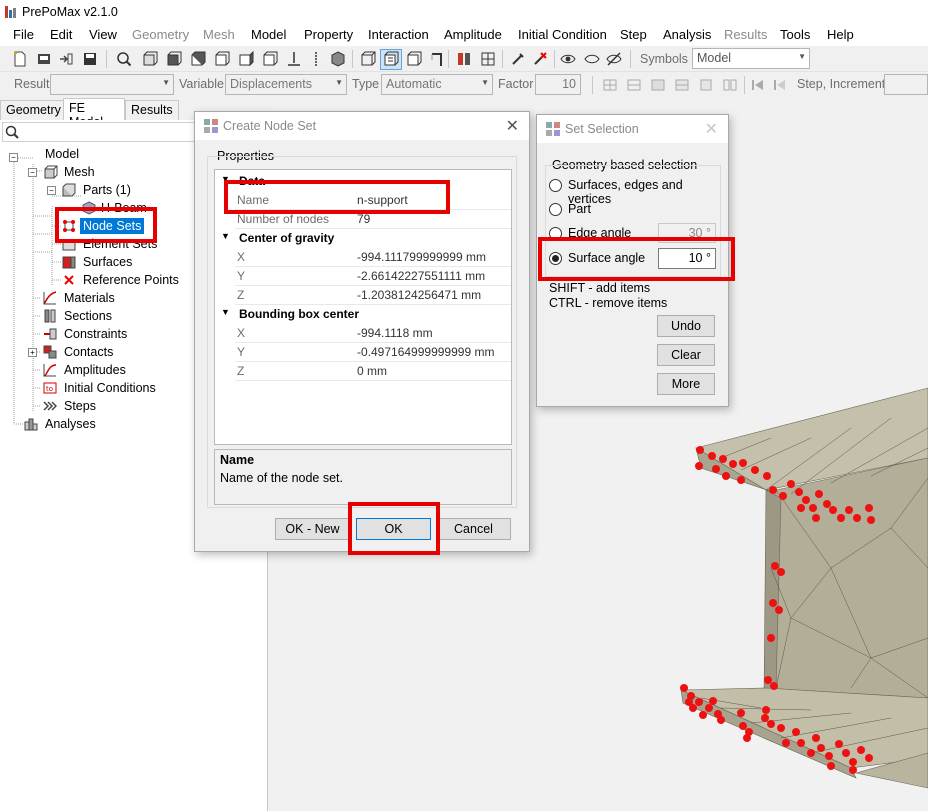 The height and width of the screenshot is (811, 928). I want to click on menu-analysis: Analysis, so click(687, 34).